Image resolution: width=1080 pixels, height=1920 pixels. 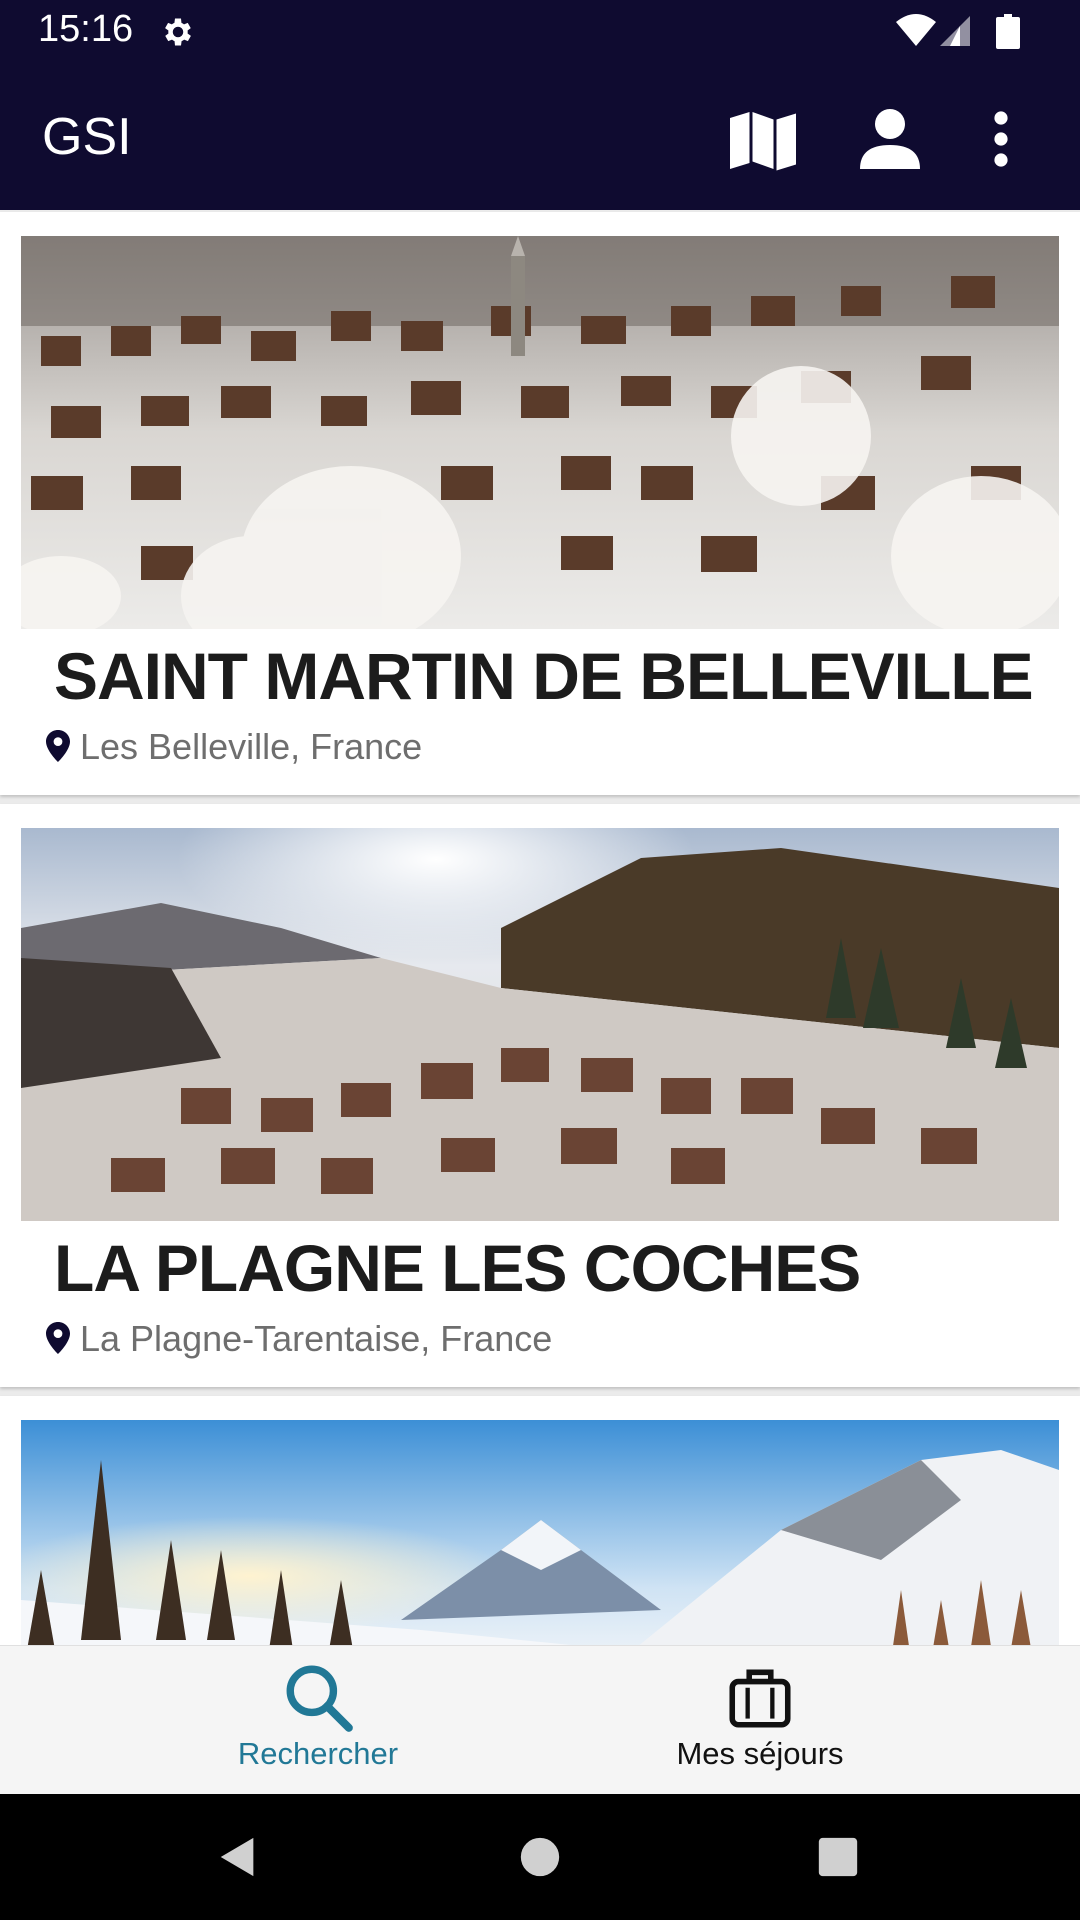 What do you see at coordinates (1008, 31) in the screenshot?
I see `battery-icon` at bounding box center [1008, 31].